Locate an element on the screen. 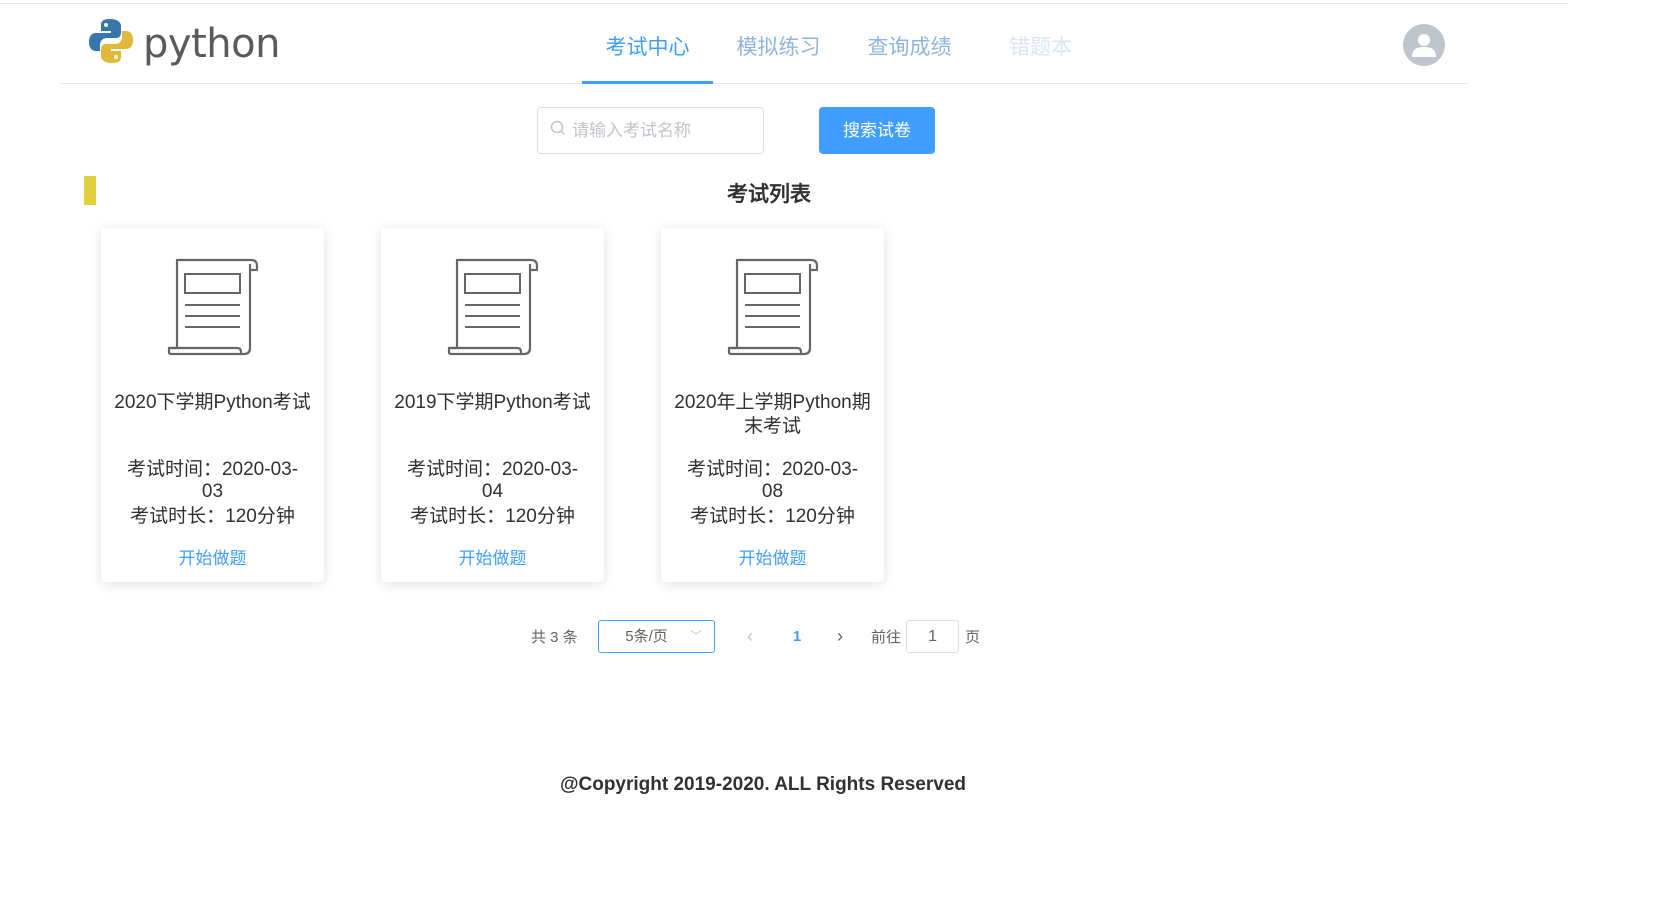  search-input is located at coordinates (662, 130).